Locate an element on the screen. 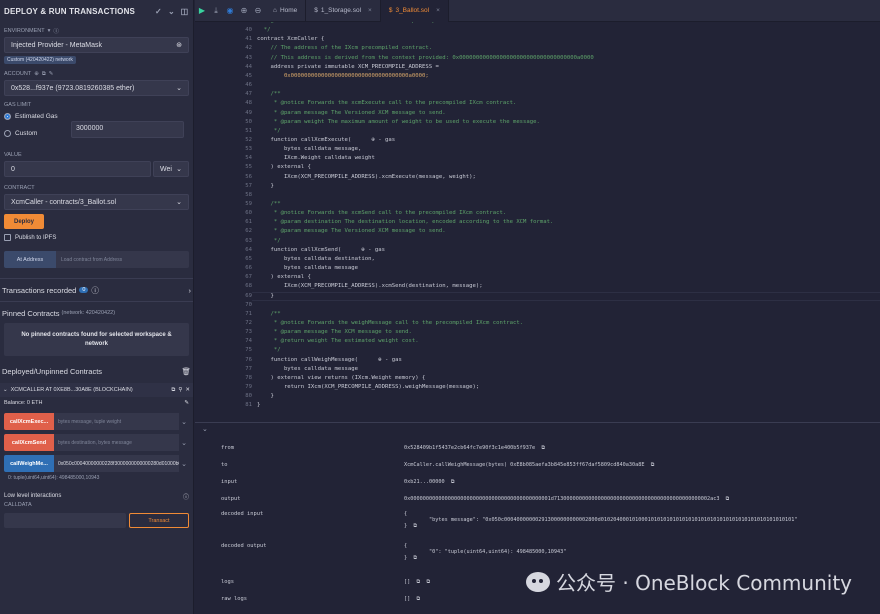 This screenshot has height=614, width=880. tx-field-value: [] ⧉ ⧉ is located at coordinates (417, 582).